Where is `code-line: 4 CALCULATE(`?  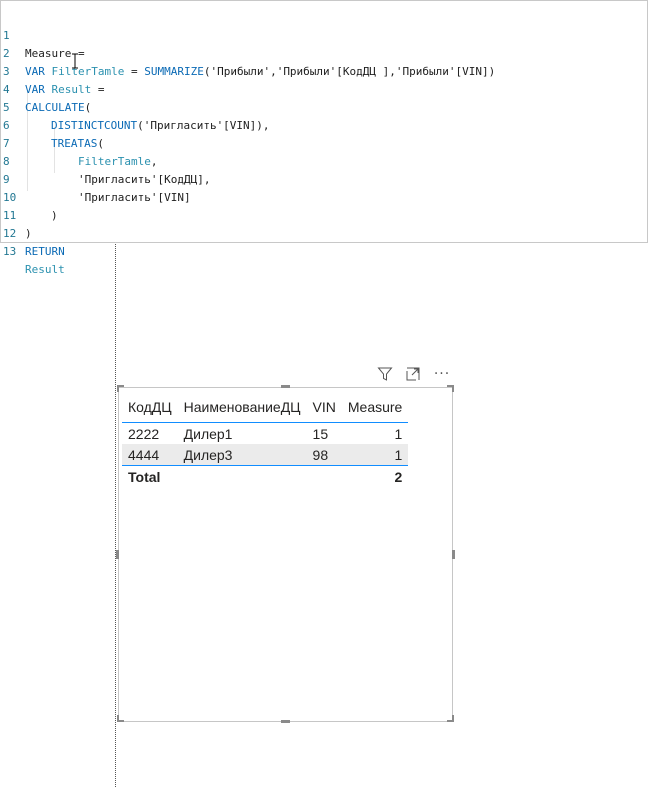 code-line: 4 CALCULATE( is located at coordinates (46, 88).